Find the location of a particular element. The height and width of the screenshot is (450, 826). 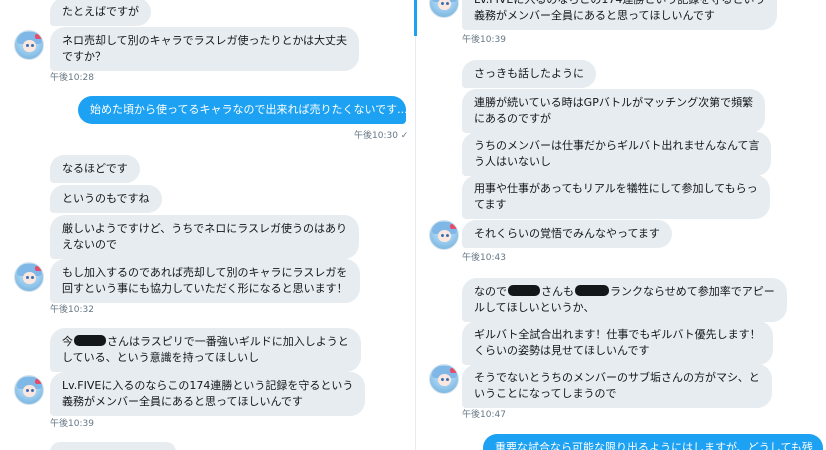

message-bubble: それくらいの覚悟でみんなやってます is located at coordinates (567, 234).